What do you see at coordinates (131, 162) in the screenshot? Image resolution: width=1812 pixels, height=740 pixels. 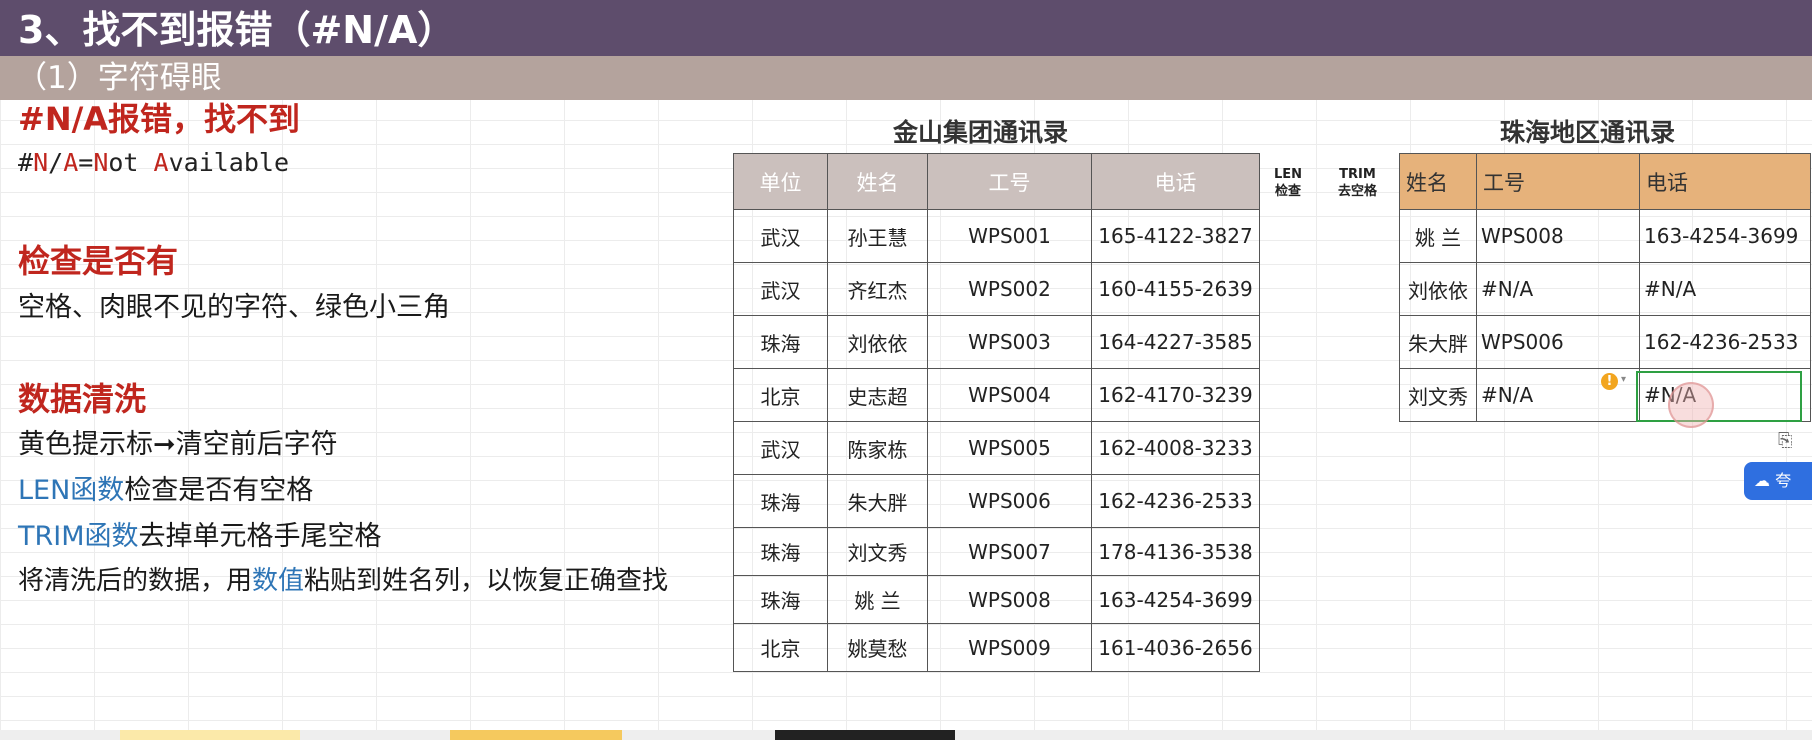 I see `na-not-rest: ot` at bounding box center [131, 162].